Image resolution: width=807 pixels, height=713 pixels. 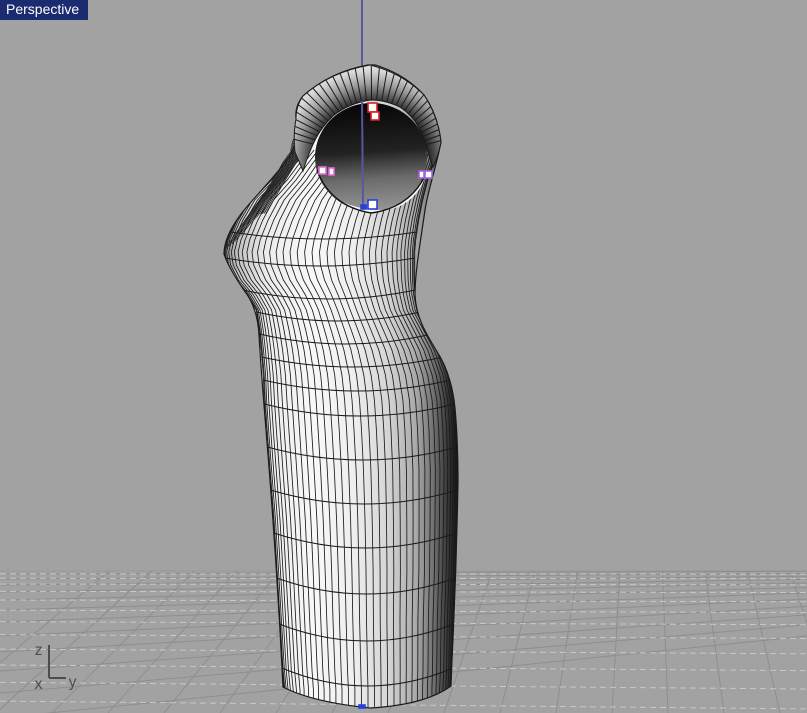 What do you see at coordinates (362, 153) in the screenshot?
I see `construction-line-through-opening` at bounding box center [362, 153].